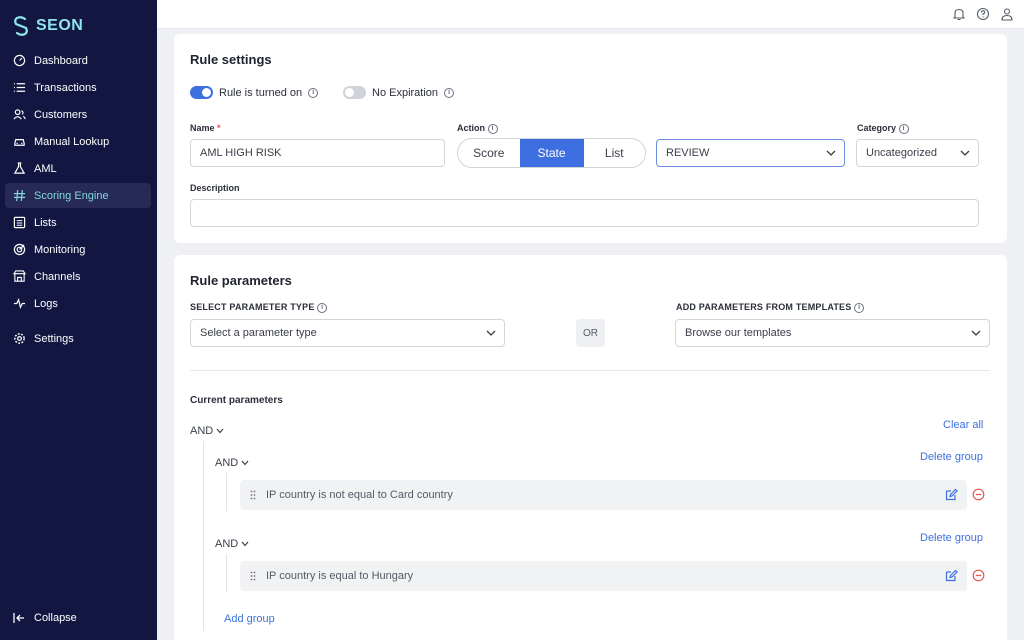 The image size is (1024, 640). I want to click on sidebar-item-label: Transactions, so click(65, 87).